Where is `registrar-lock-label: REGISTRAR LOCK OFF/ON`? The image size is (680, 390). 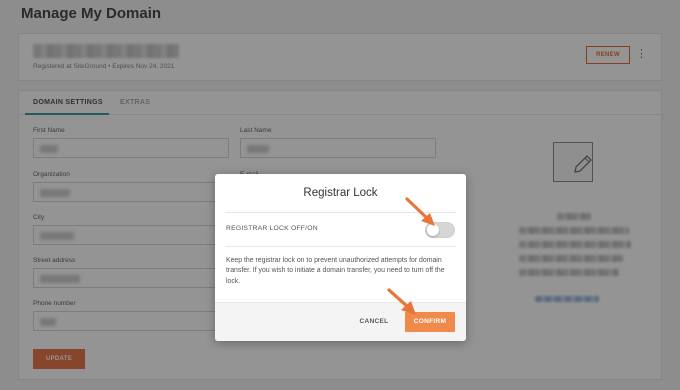 registrar-lock-label: REGISTRAR LOCK OFF/ON is located at coordinates (272, 228).